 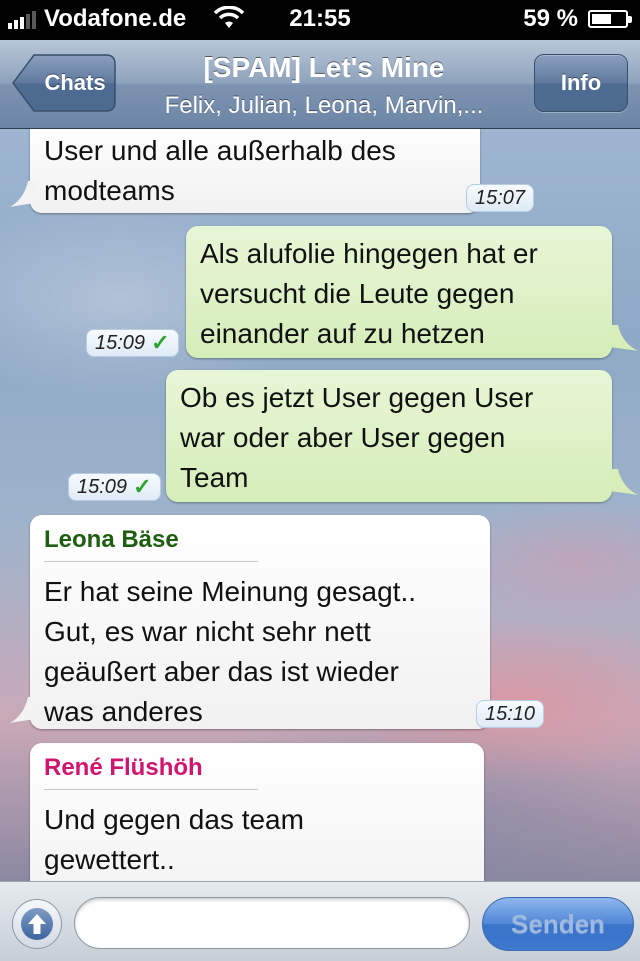 I want to click on battery-percent: 59 %, so click(x=550, y=18).